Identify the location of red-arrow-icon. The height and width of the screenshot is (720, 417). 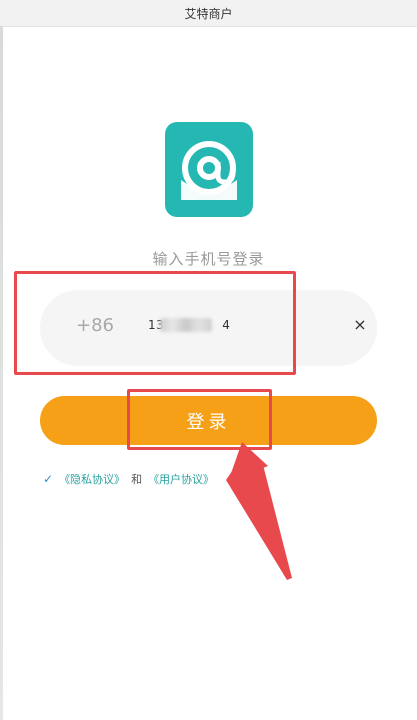
(259, 511).